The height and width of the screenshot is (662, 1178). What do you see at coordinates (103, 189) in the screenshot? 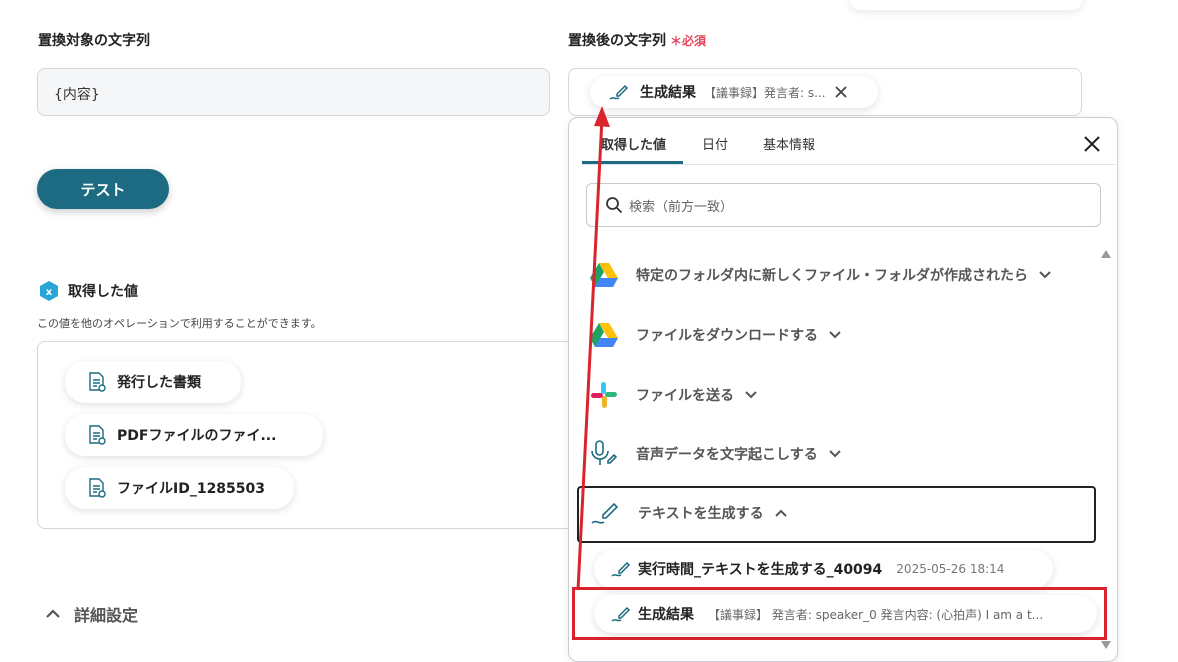
I see `test-button: テスト` at bounding box center [103, 189].